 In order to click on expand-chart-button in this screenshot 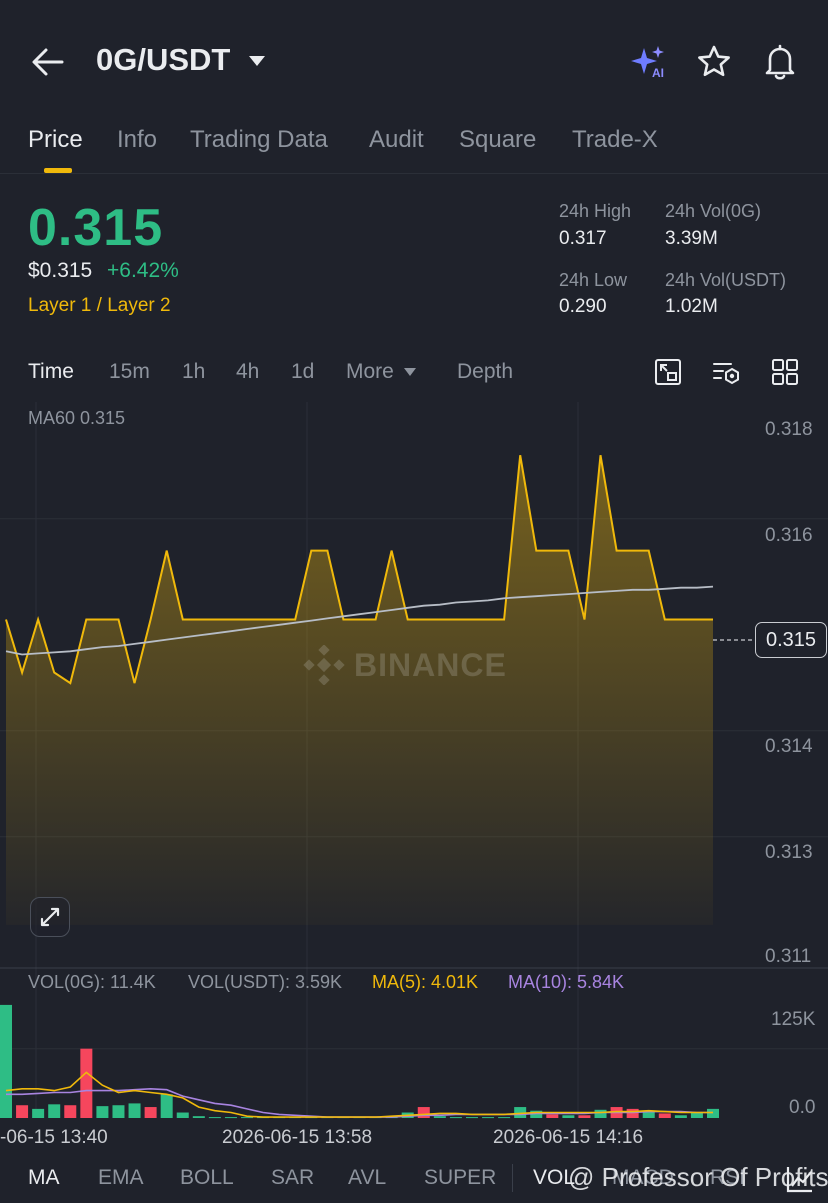, I will do `click(50, 917)`.